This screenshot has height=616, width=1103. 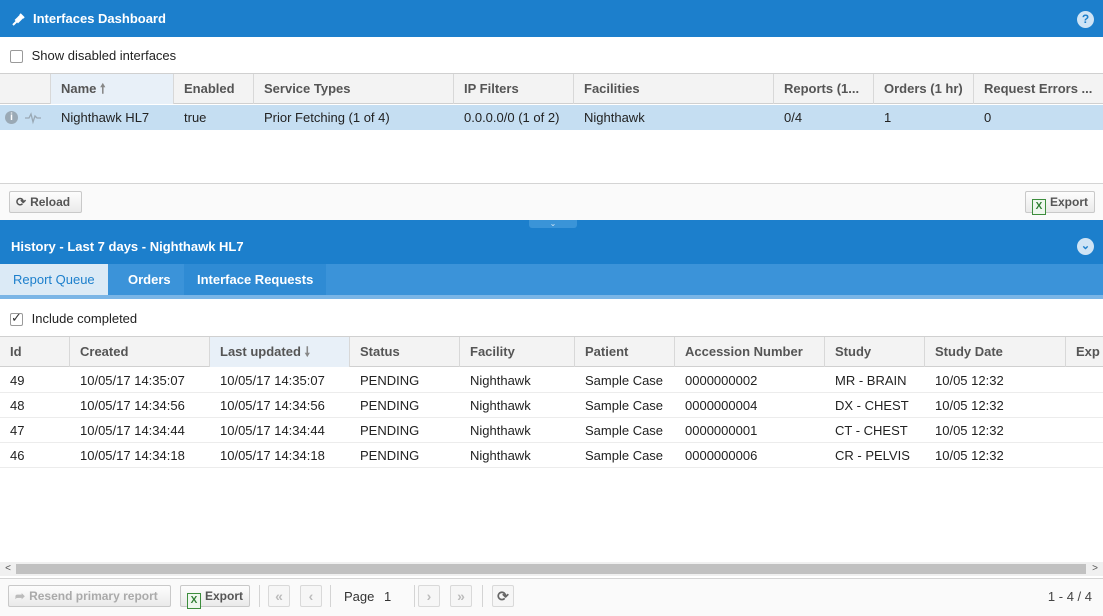 What do you see at coordinates (551, 281) in the screenshot?
I see `history-tabs: Report Queue Orders Interface Requests` at bounding box center [551, 281].